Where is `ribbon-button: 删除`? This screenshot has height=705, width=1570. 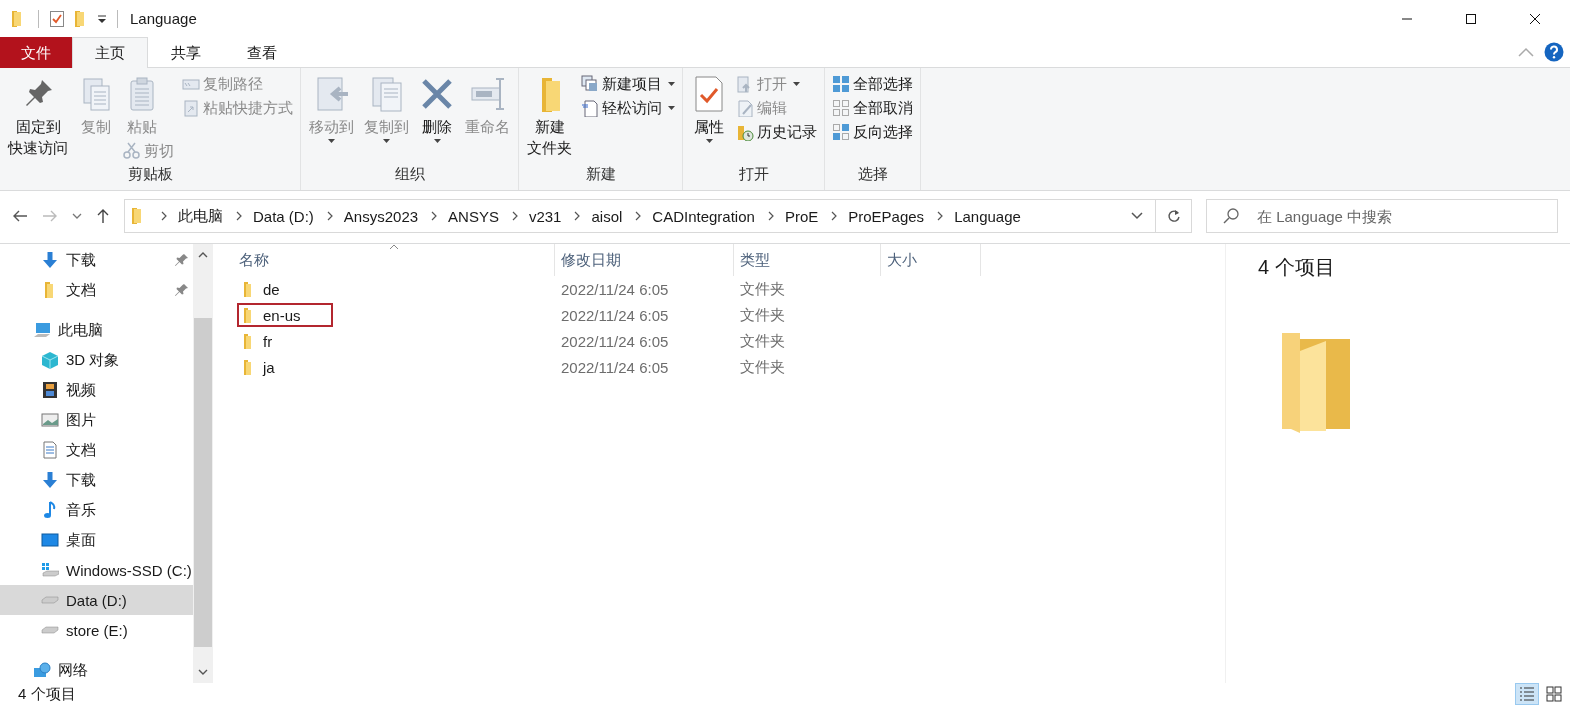
ribbon-button: 删除 is located at coordinates (437, 108).